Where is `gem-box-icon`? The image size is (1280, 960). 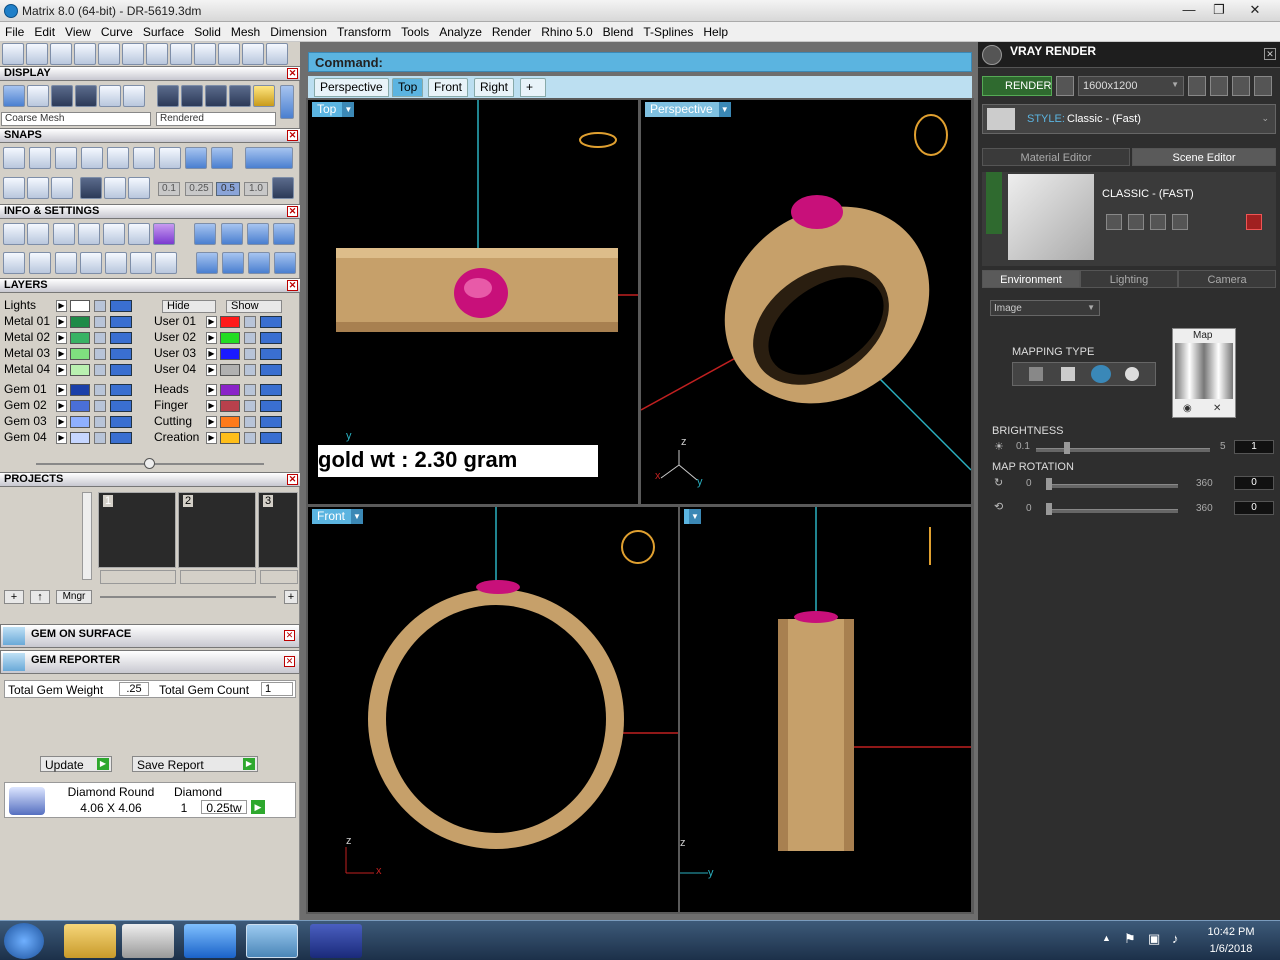 gem-box-icon is located at coordinates (164, 234).